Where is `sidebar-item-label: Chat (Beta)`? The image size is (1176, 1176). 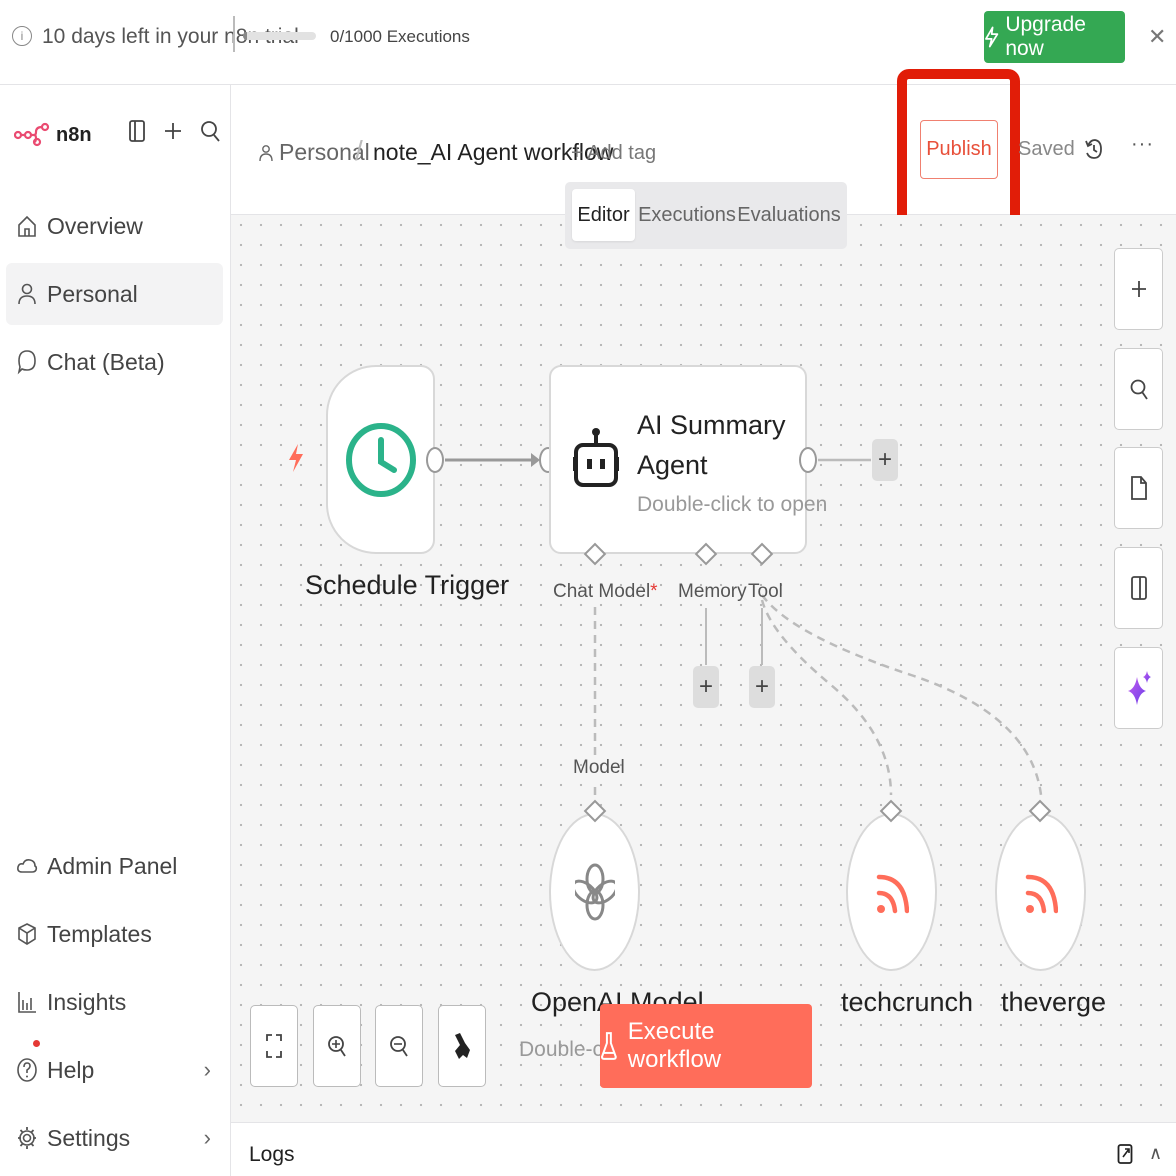 sidebar-item-label: Chat (Beta) is located at coordinates (106, 361).